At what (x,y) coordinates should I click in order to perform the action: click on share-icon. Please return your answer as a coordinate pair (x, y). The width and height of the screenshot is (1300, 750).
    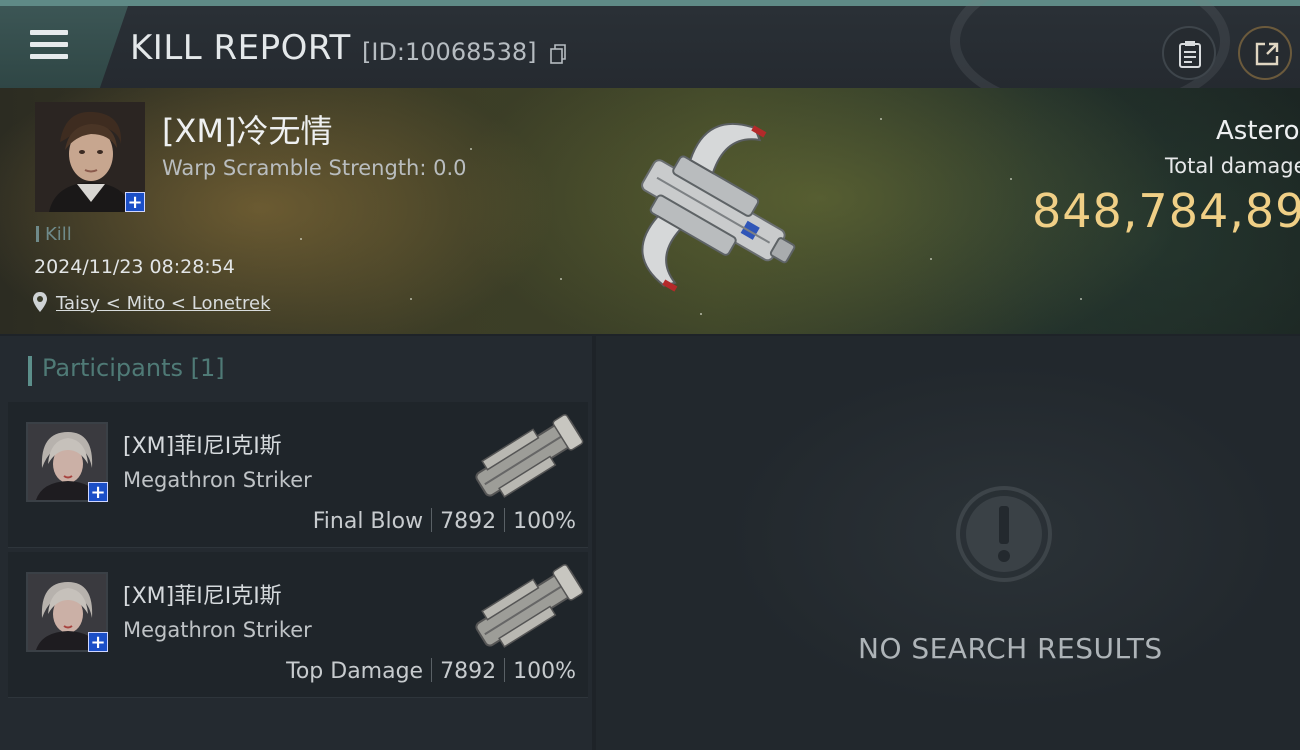
    Looking at the image, I should click on (1267, 54).